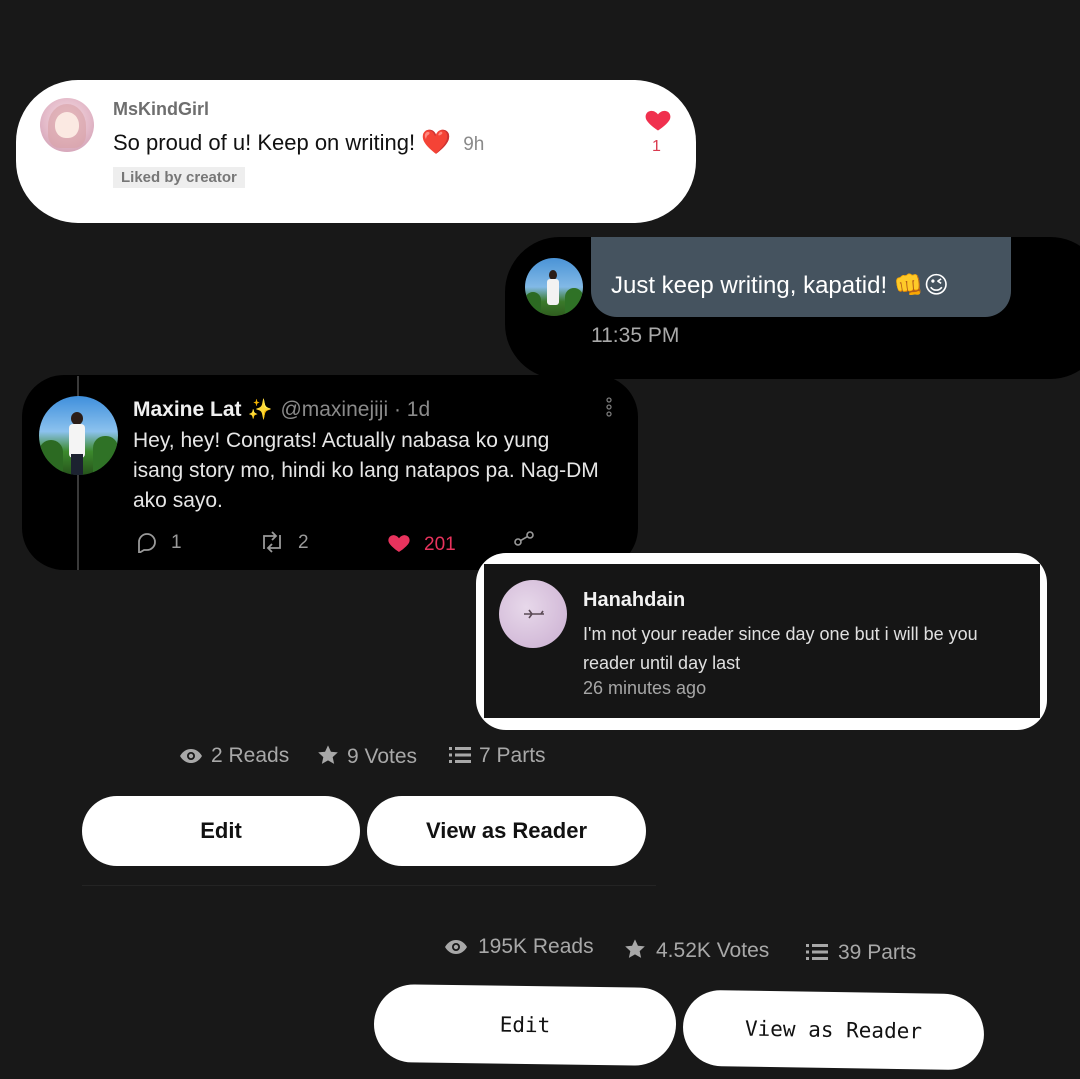 The height and width of the screenshot is (1079, 1080). Describe the element at coordinates (382, 756) in the screenshot. I see `votes-count: 9 Votes` at that location.